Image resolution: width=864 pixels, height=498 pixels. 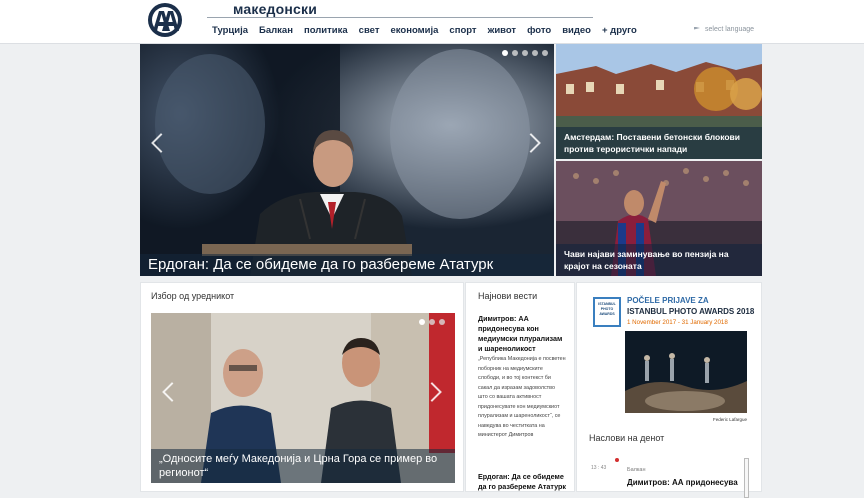 What do you see at coordinates (193, 296) in the screenshot?
I see `section-title: Избор од уредникот` at bounding box center [193, 296].